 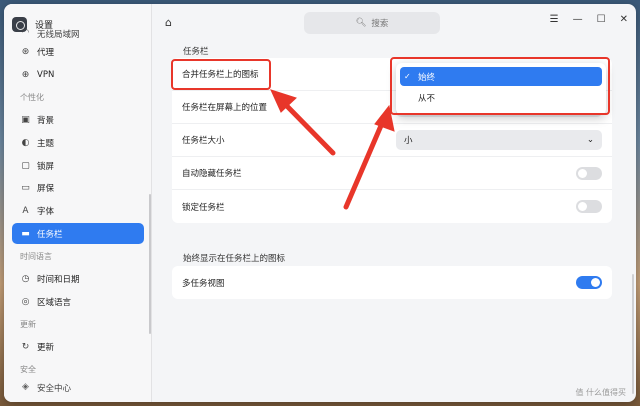 What do you see at coordinates (203, 207) in the screenshot?
I see `lock-label: 锁定任务栏` at bounding box center [203, 207].